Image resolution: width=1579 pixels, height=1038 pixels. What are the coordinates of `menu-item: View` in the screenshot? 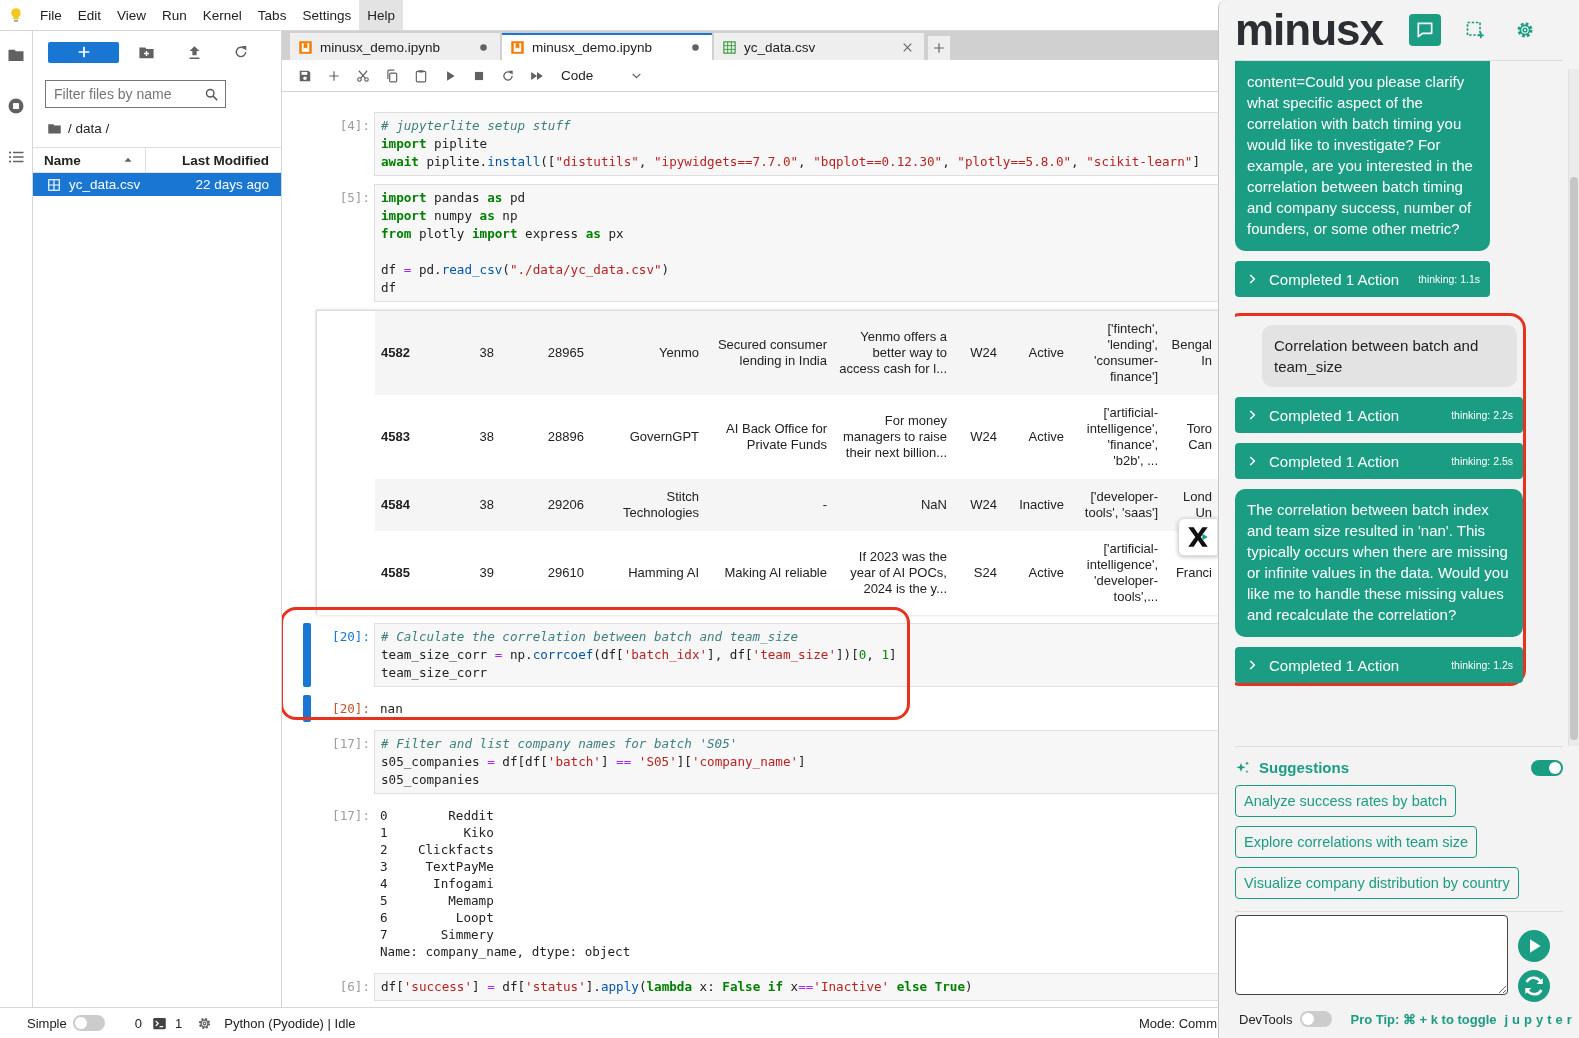 It's located at (132, 15).